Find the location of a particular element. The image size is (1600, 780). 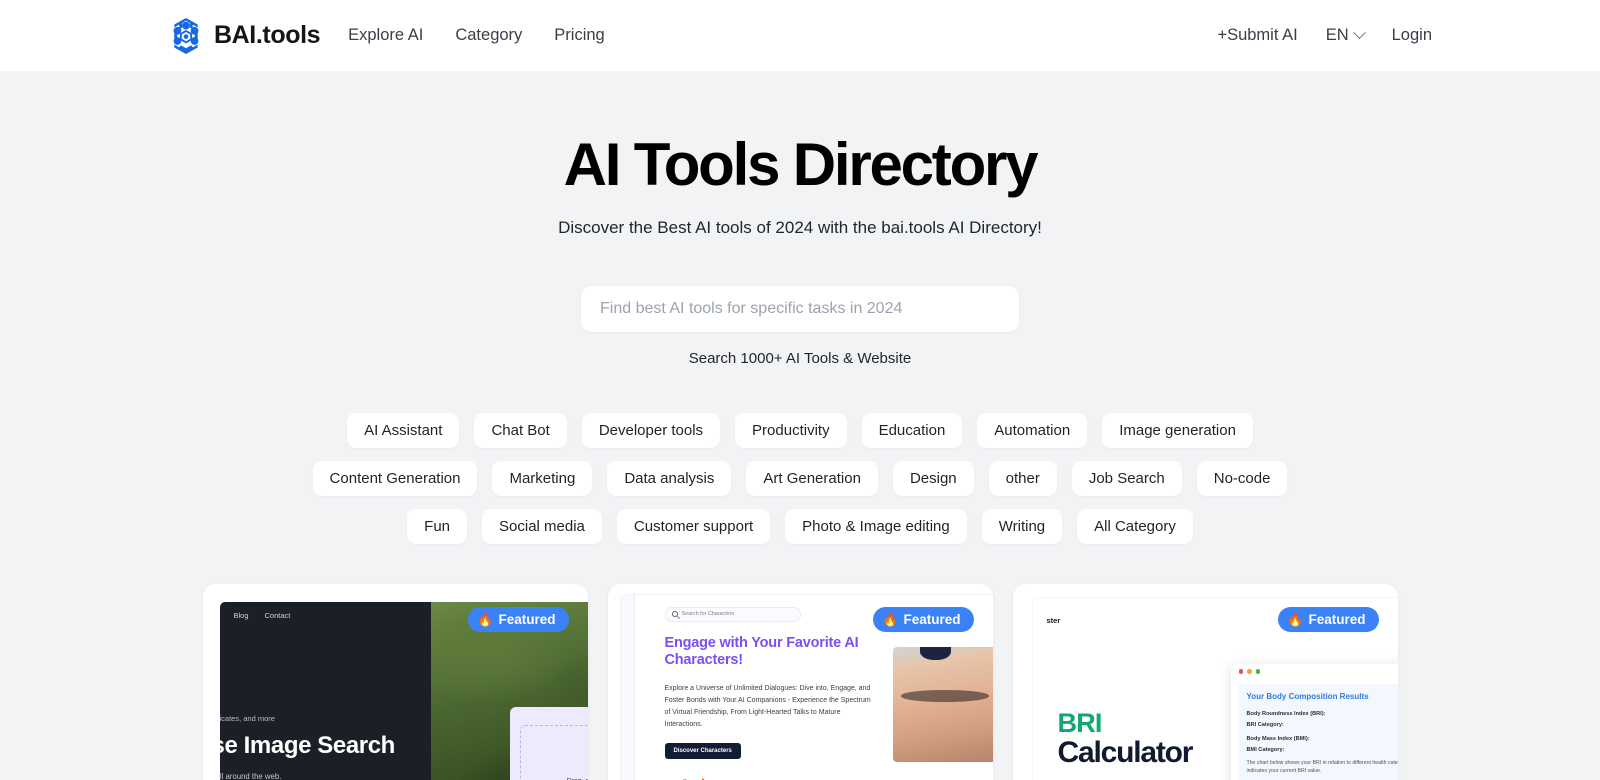

shot-nav: Blog Contact is located at coordinates (262, 615).